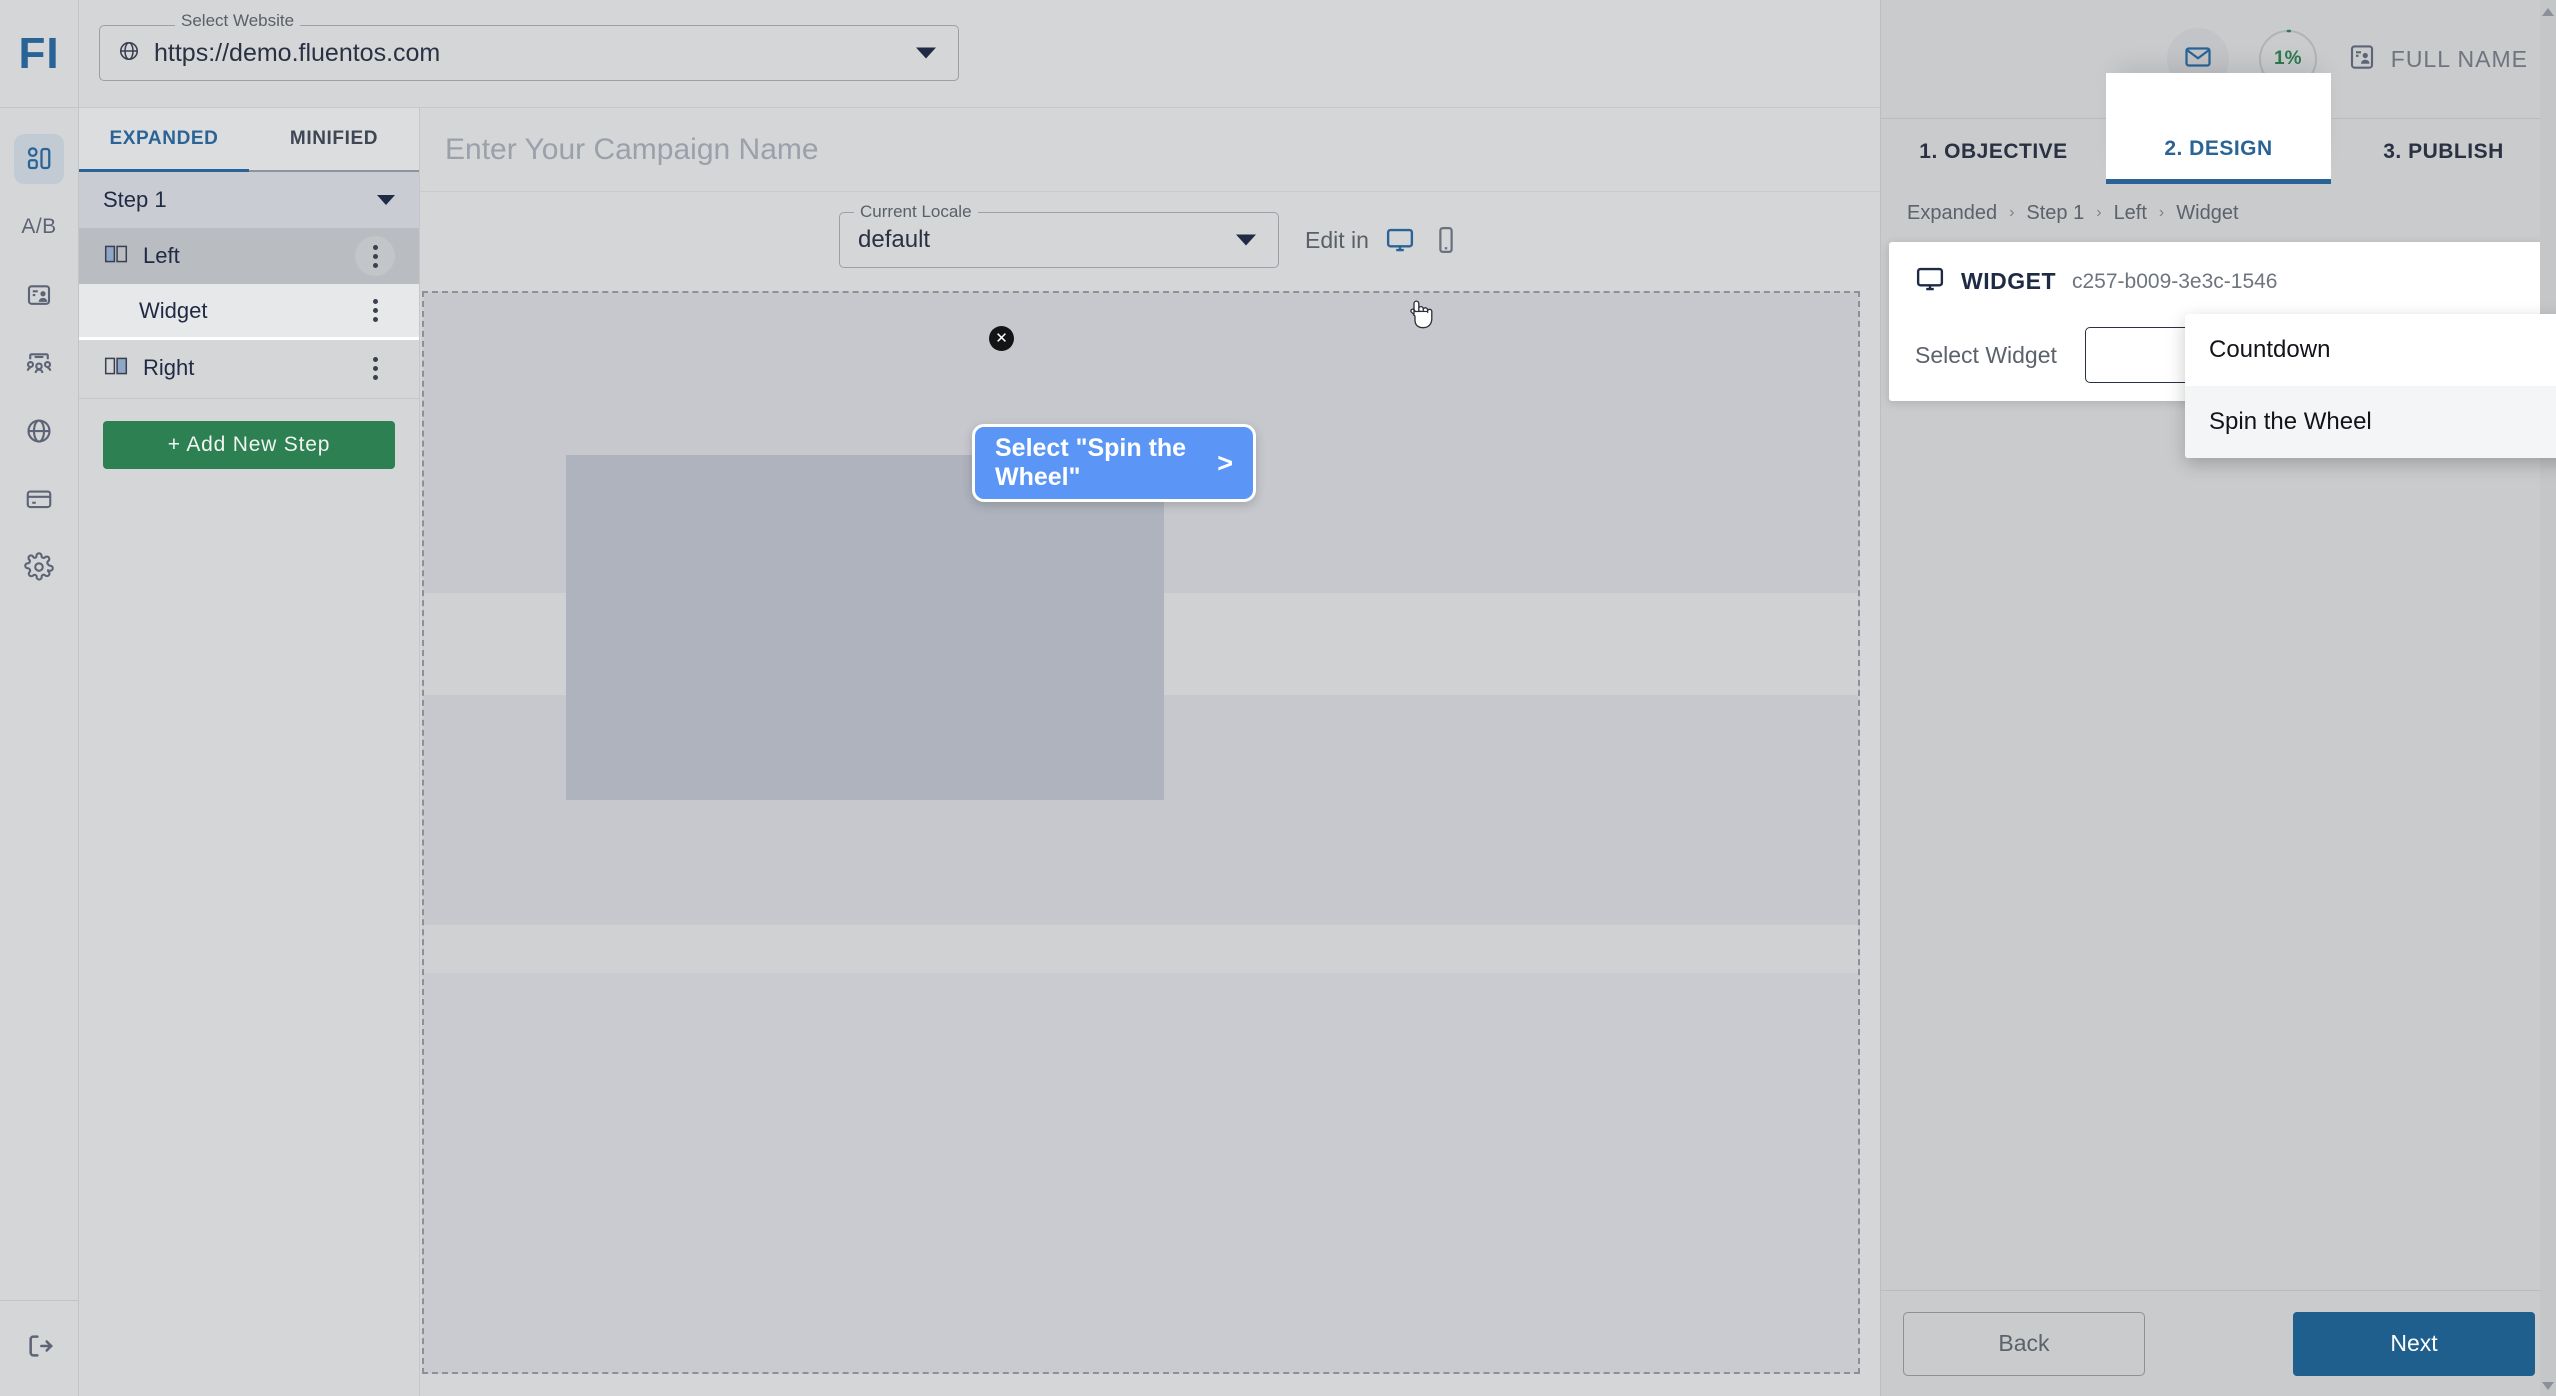  I want to click on breadcrumb-item-widget: Widget, so click(2207, 213).